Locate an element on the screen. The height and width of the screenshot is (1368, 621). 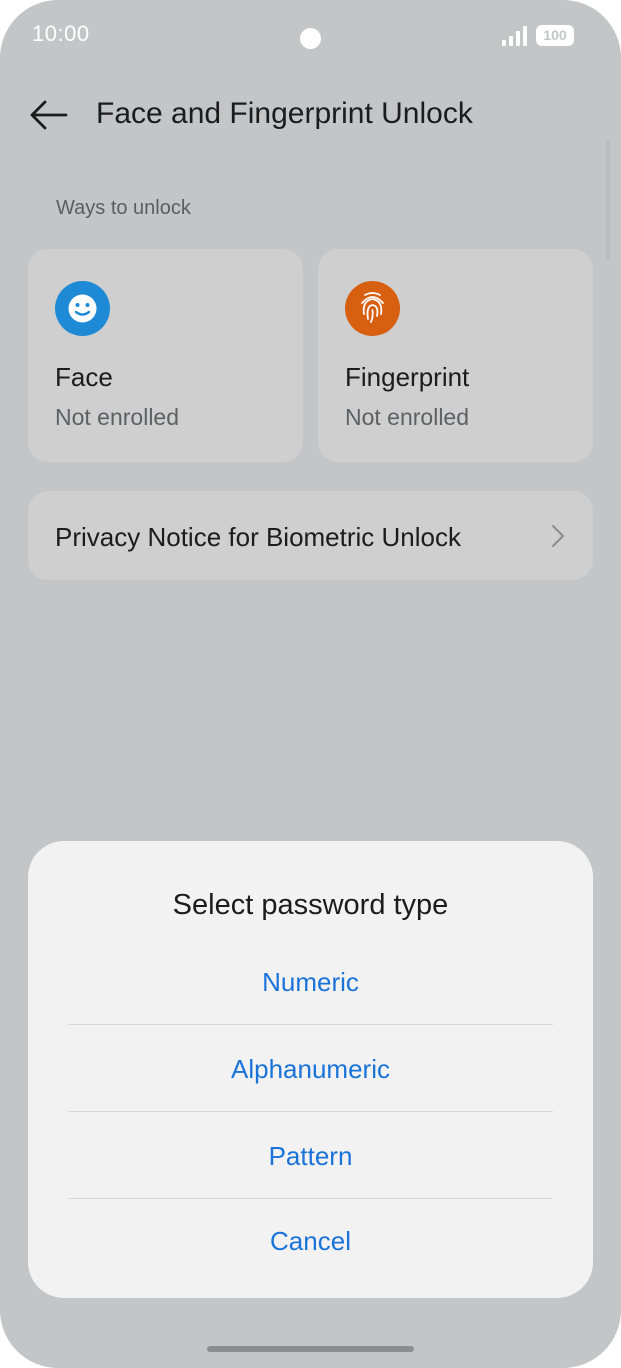
battery-icon: 100 is located at coordinates (555, 35).